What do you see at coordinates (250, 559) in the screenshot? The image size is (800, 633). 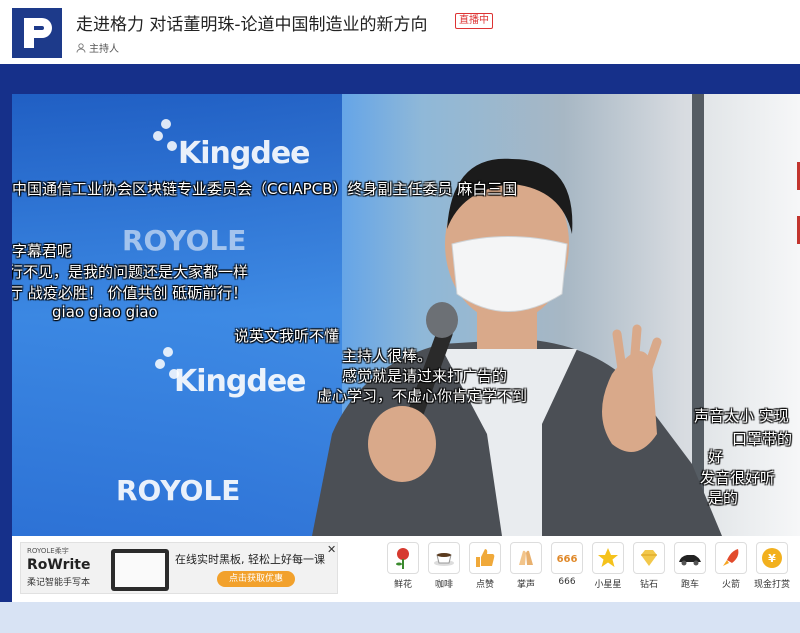 I see `ad-headline: 在线实时黑板, 轻松上好每一课` at bounding box center [250, 559].